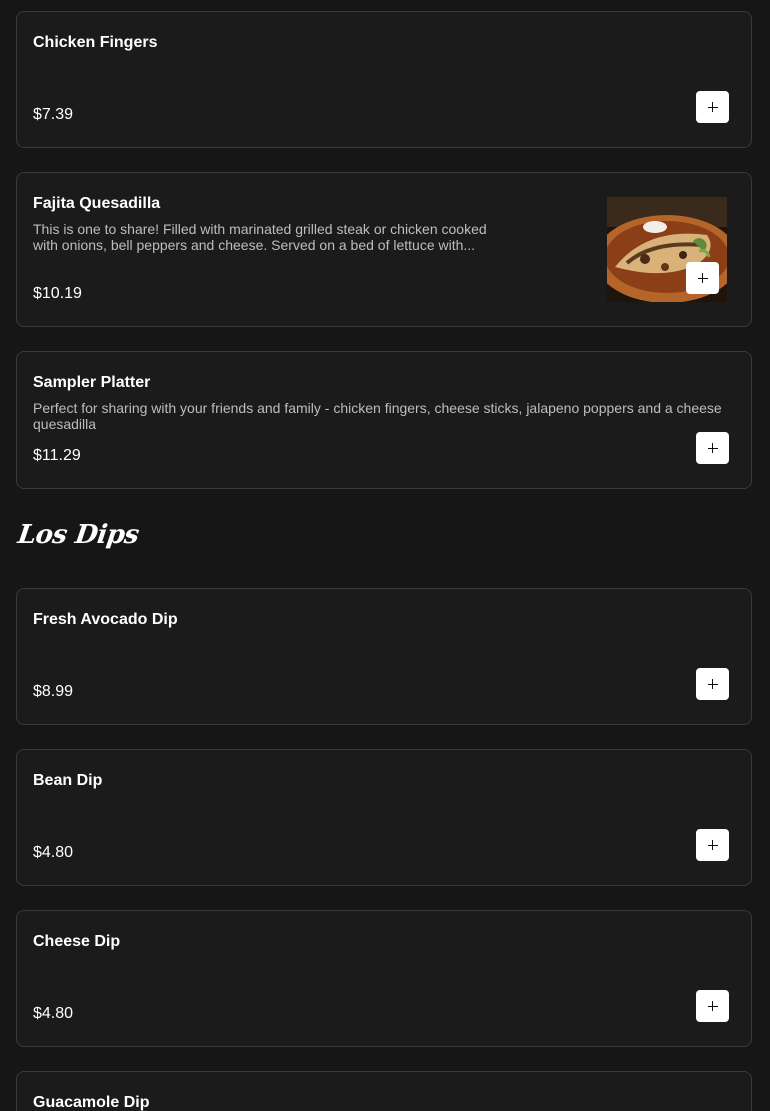 This screenshot has width=770, height=1111. What do you see at coordinates (53, 691) in the screenshot?
I see `item-price: $8.99` at bounding box center [53, 691].